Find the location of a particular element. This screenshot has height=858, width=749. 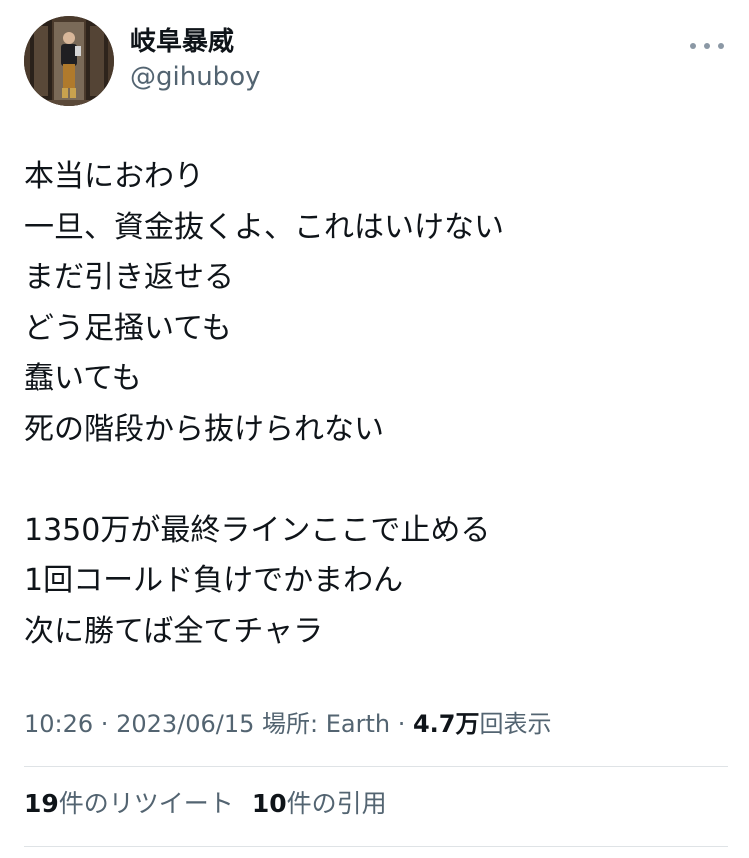

location-label: 場所: is located at coordinates (290, 724).